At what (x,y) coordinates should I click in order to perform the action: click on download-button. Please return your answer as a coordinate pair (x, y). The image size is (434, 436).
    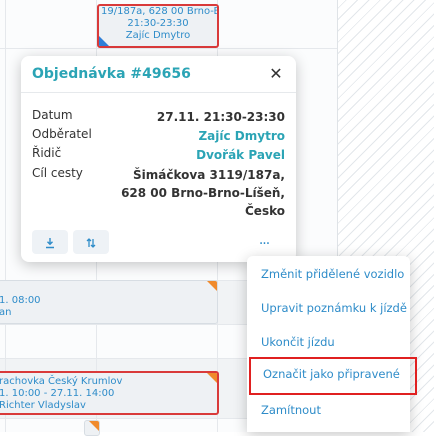
    Looking at the image, I should click on (50, 242).